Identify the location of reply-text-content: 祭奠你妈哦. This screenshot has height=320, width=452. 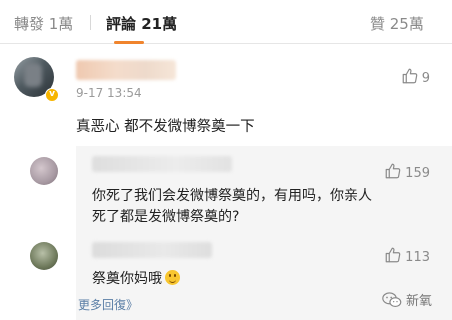
(127, 279).